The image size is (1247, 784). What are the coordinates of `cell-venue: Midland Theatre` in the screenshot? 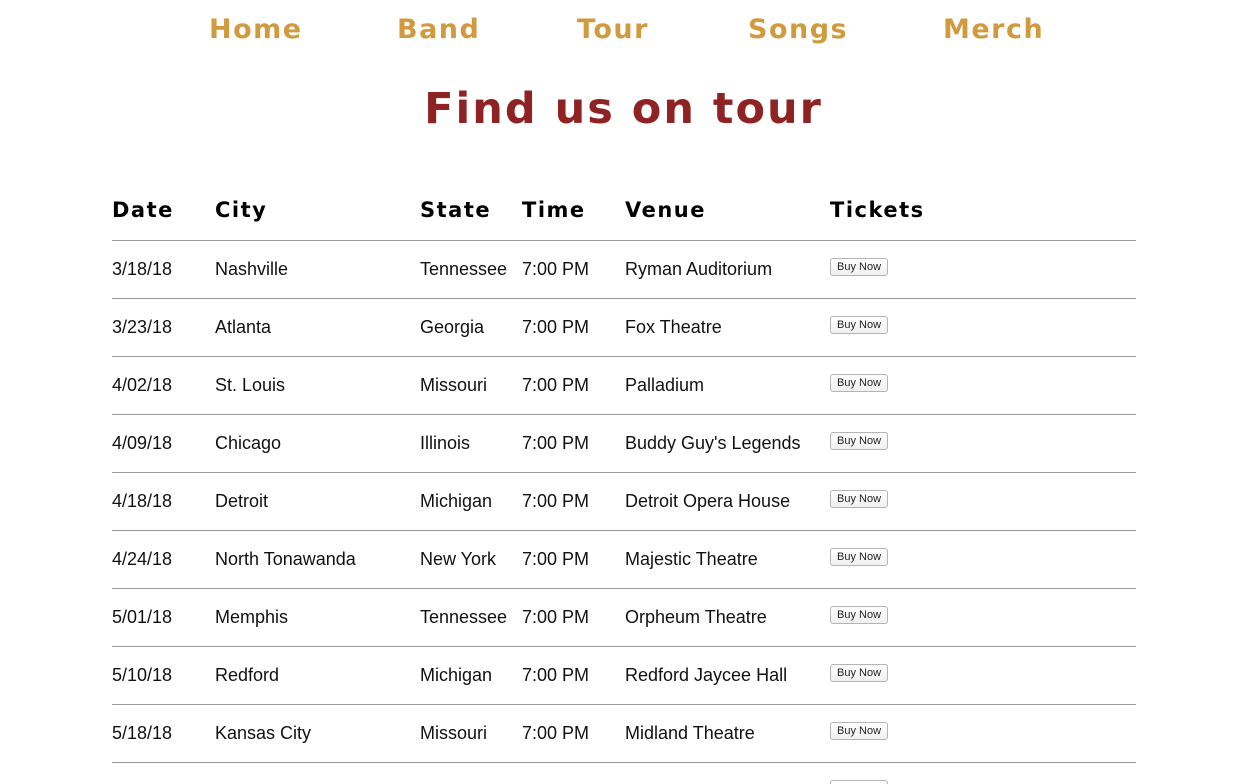 It's located at (727, 733).